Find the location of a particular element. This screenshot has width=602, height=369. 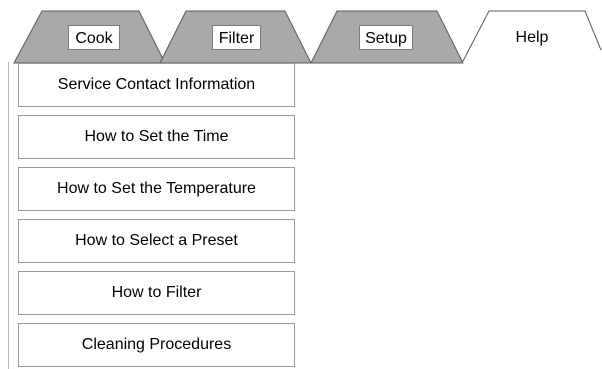

how-to-set-time-button: How to Set the Time is located at coordinates (156, 137).